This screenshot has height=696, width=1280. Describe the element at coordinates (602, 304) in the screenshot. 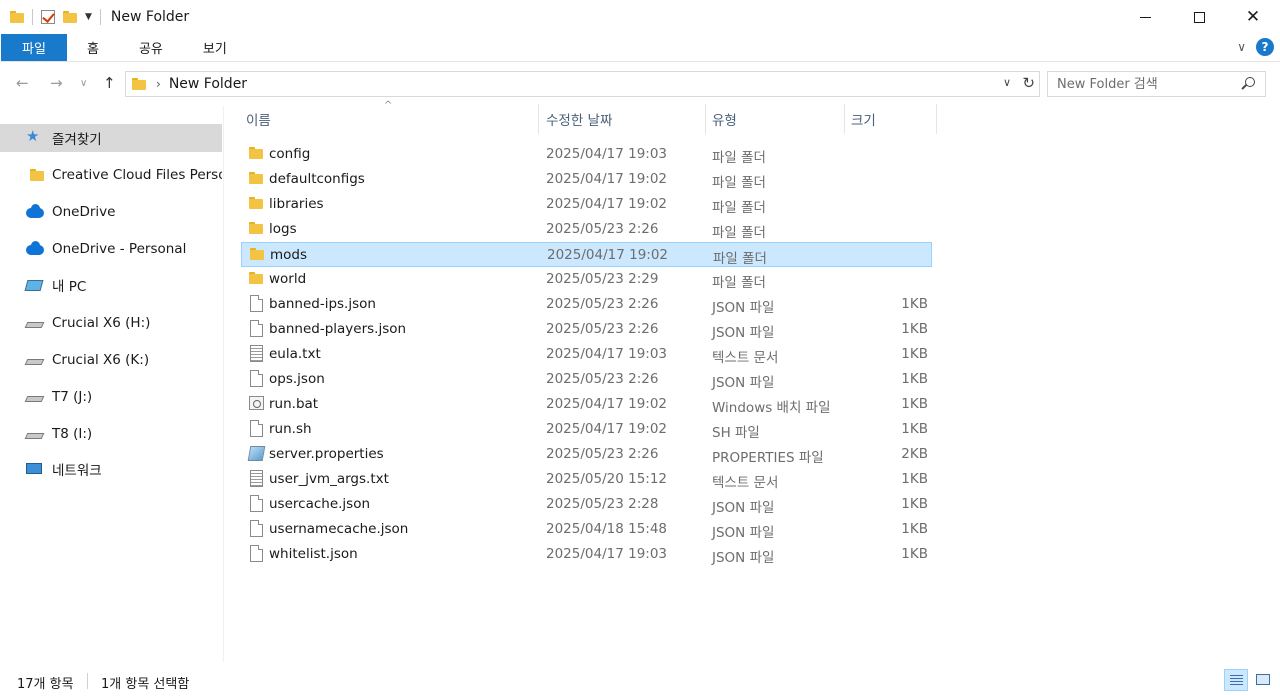

I see `file-modified: 2025/05/23 2:26` at that location.